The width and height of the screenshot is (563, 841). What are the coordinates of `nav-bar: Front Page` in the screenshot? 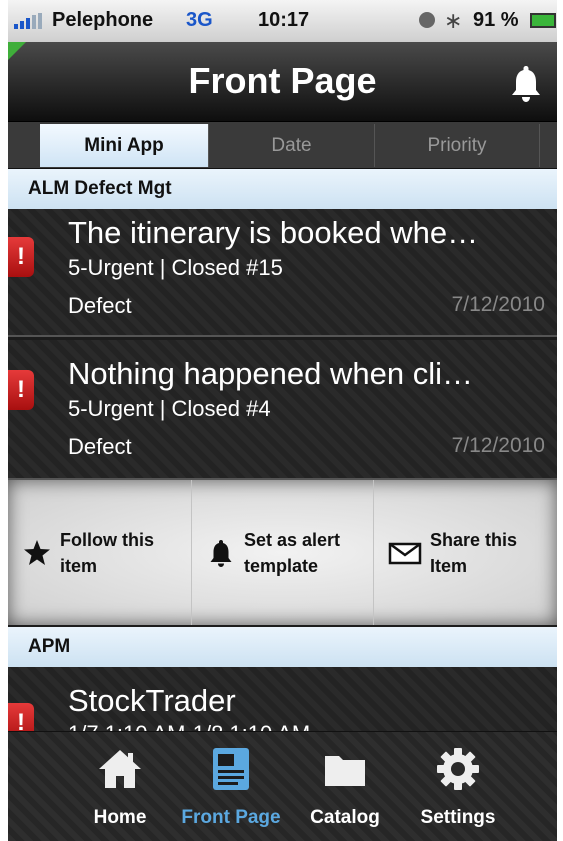 It's located at (282, 82).